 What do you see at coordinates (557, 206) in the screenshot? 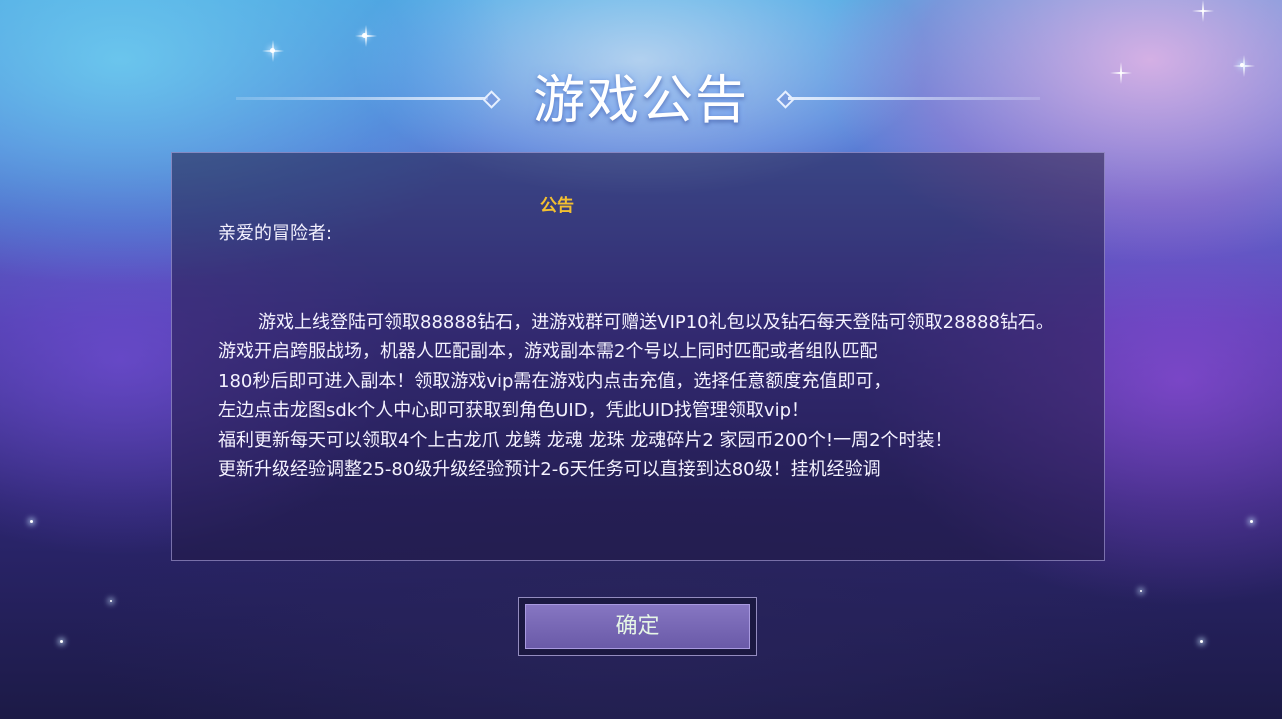
I see `announcement-heading: 公告` at bounding box center [557, 206].